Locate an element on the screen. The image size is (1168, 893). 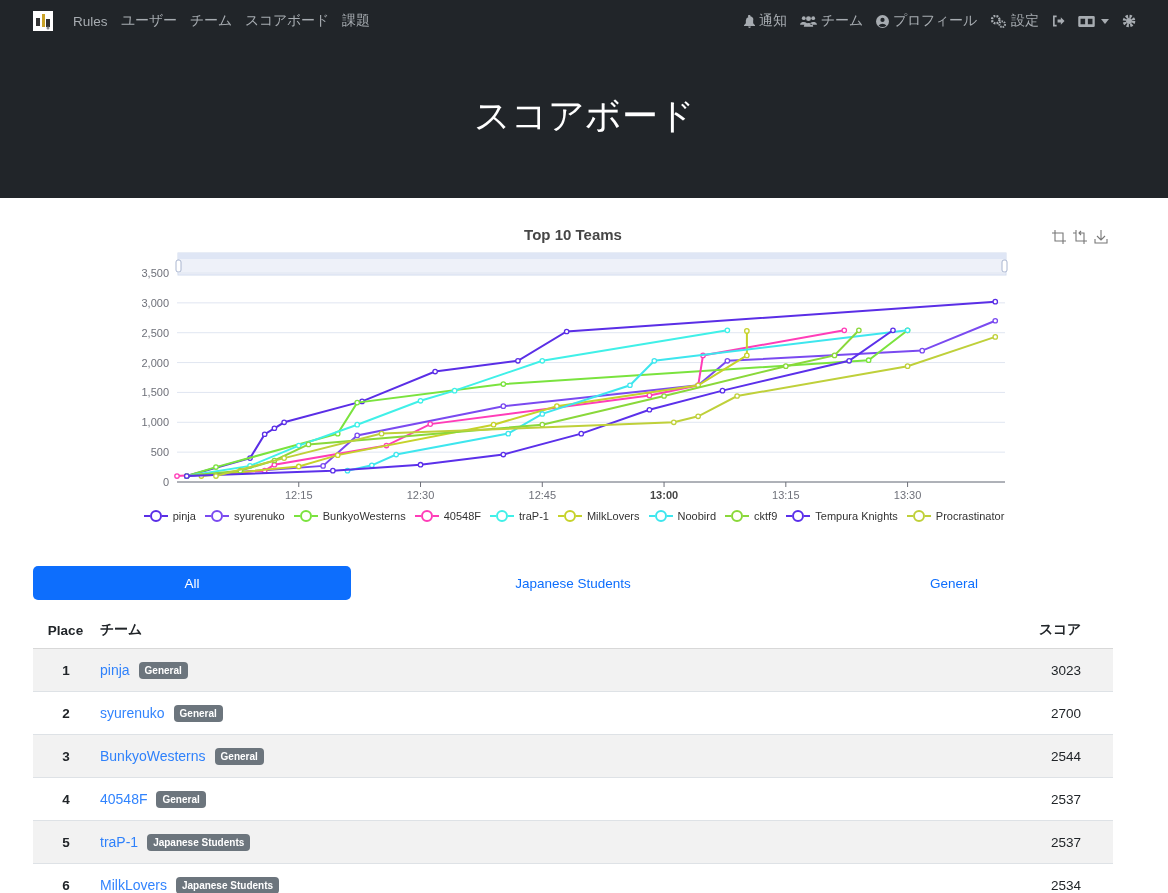
place-number: 4 is located at coordinates (66, 799).